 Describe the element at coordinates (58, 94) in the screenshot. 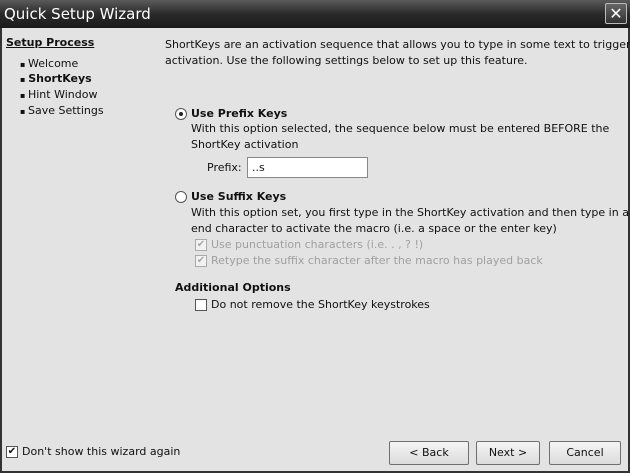

I see `sidebar-item-hint-window: Hint Window` at that location.